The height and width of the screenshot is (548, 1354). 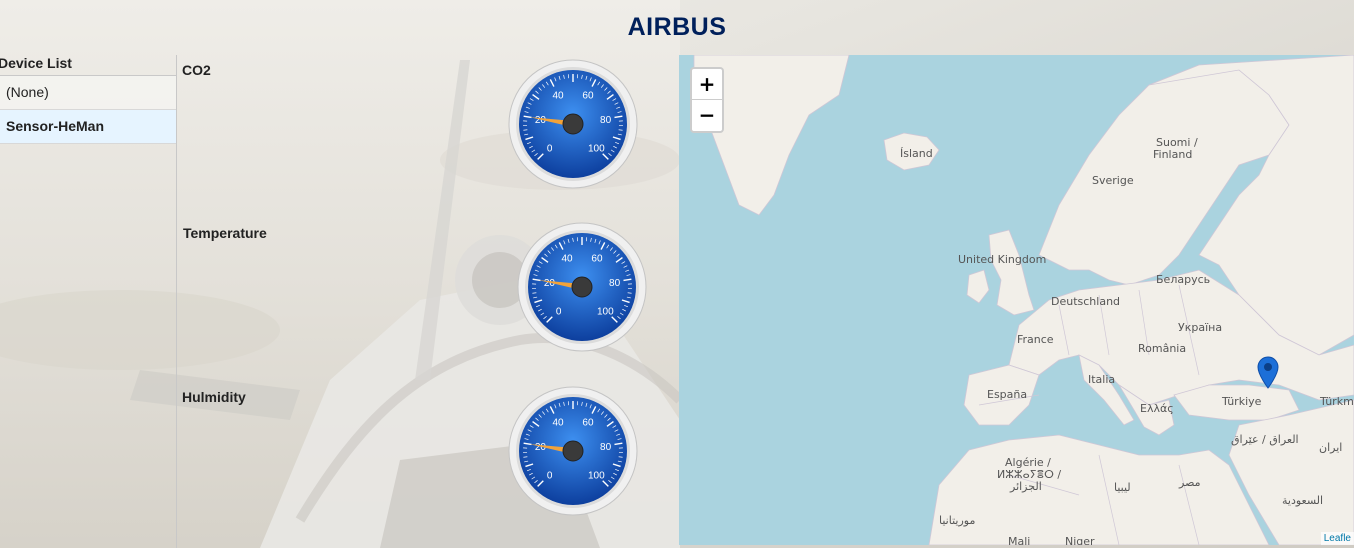 I want to click on map-label-ukraina: Україна, so click(x=1200, y=327).